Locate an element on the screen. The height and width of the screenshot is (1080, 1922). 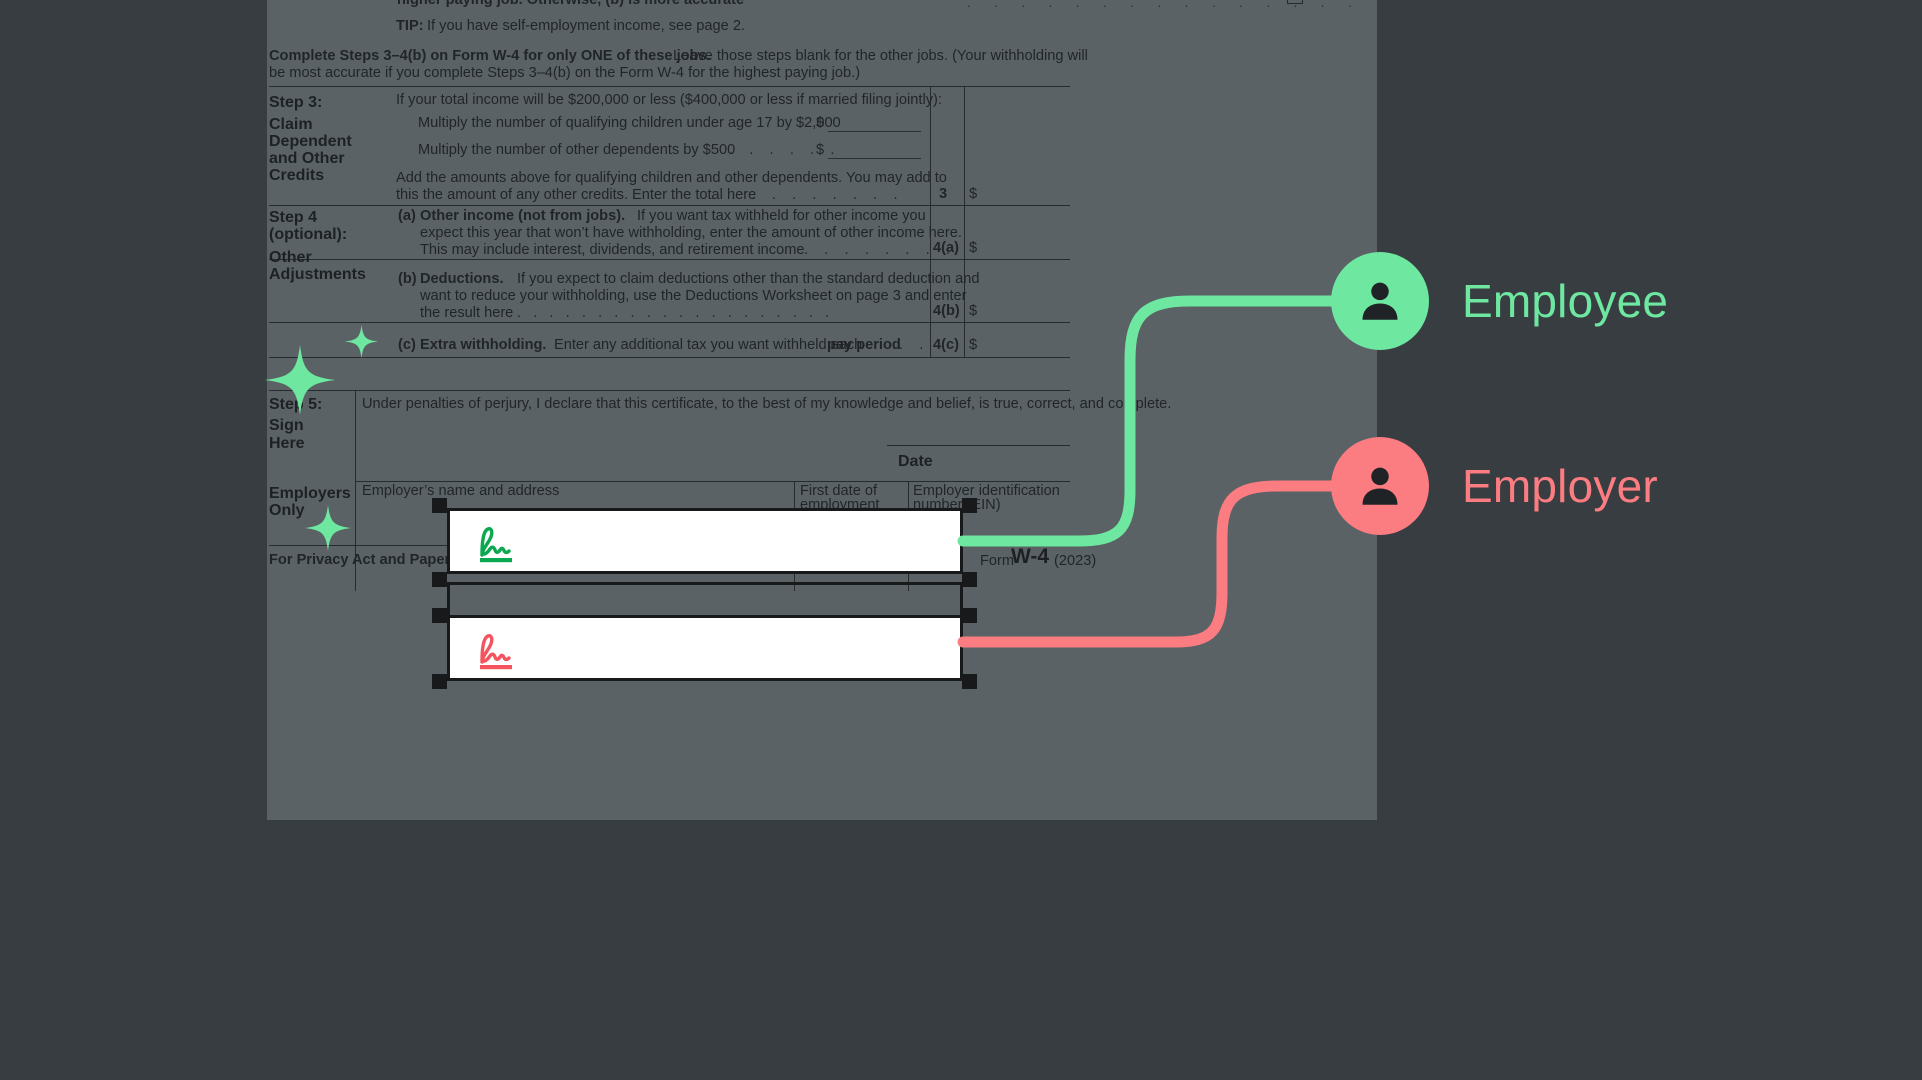
footer-form-year: (2023) is located at coordinates (1075, 561).